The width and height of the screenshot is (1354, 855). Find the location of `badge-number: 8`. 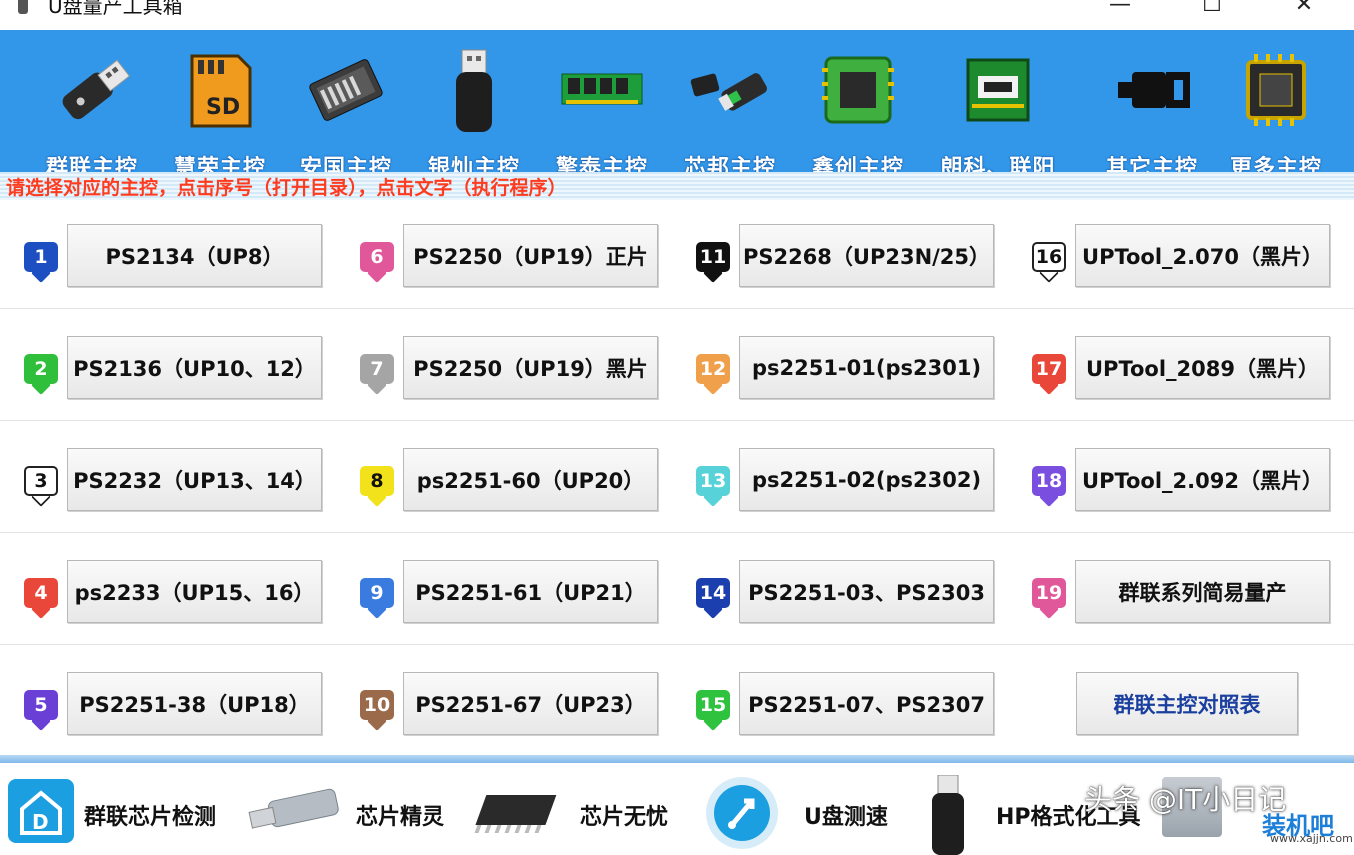

badge-number: 8 is located at coordinates (377, 481).